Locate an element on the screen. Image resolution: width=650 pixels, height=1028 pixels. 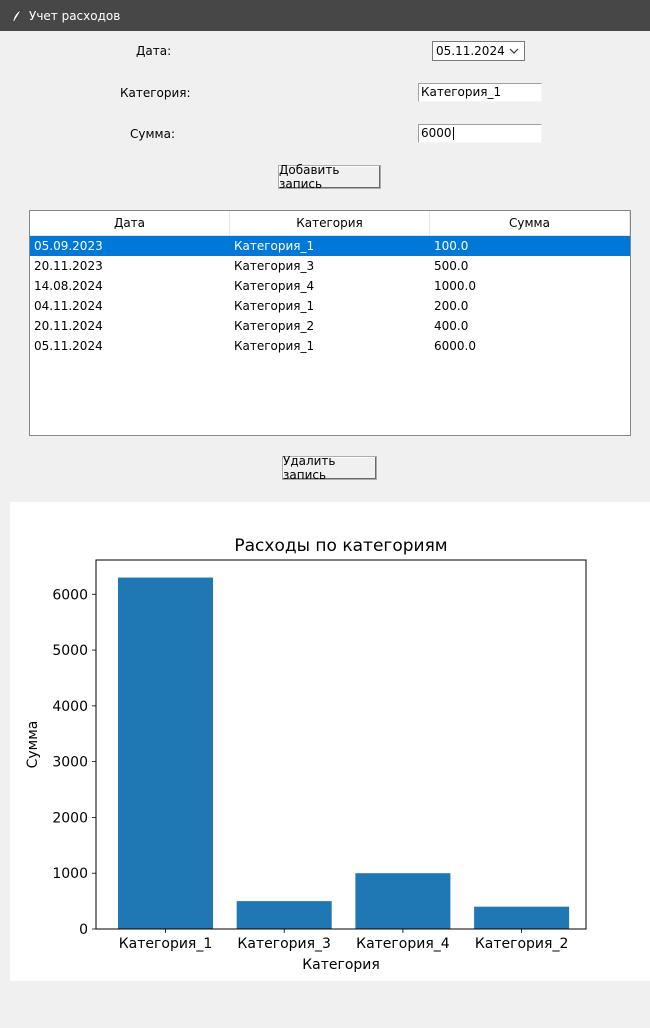
date-dropdown: 05.11.2024 is located at coordinates (478, 51).